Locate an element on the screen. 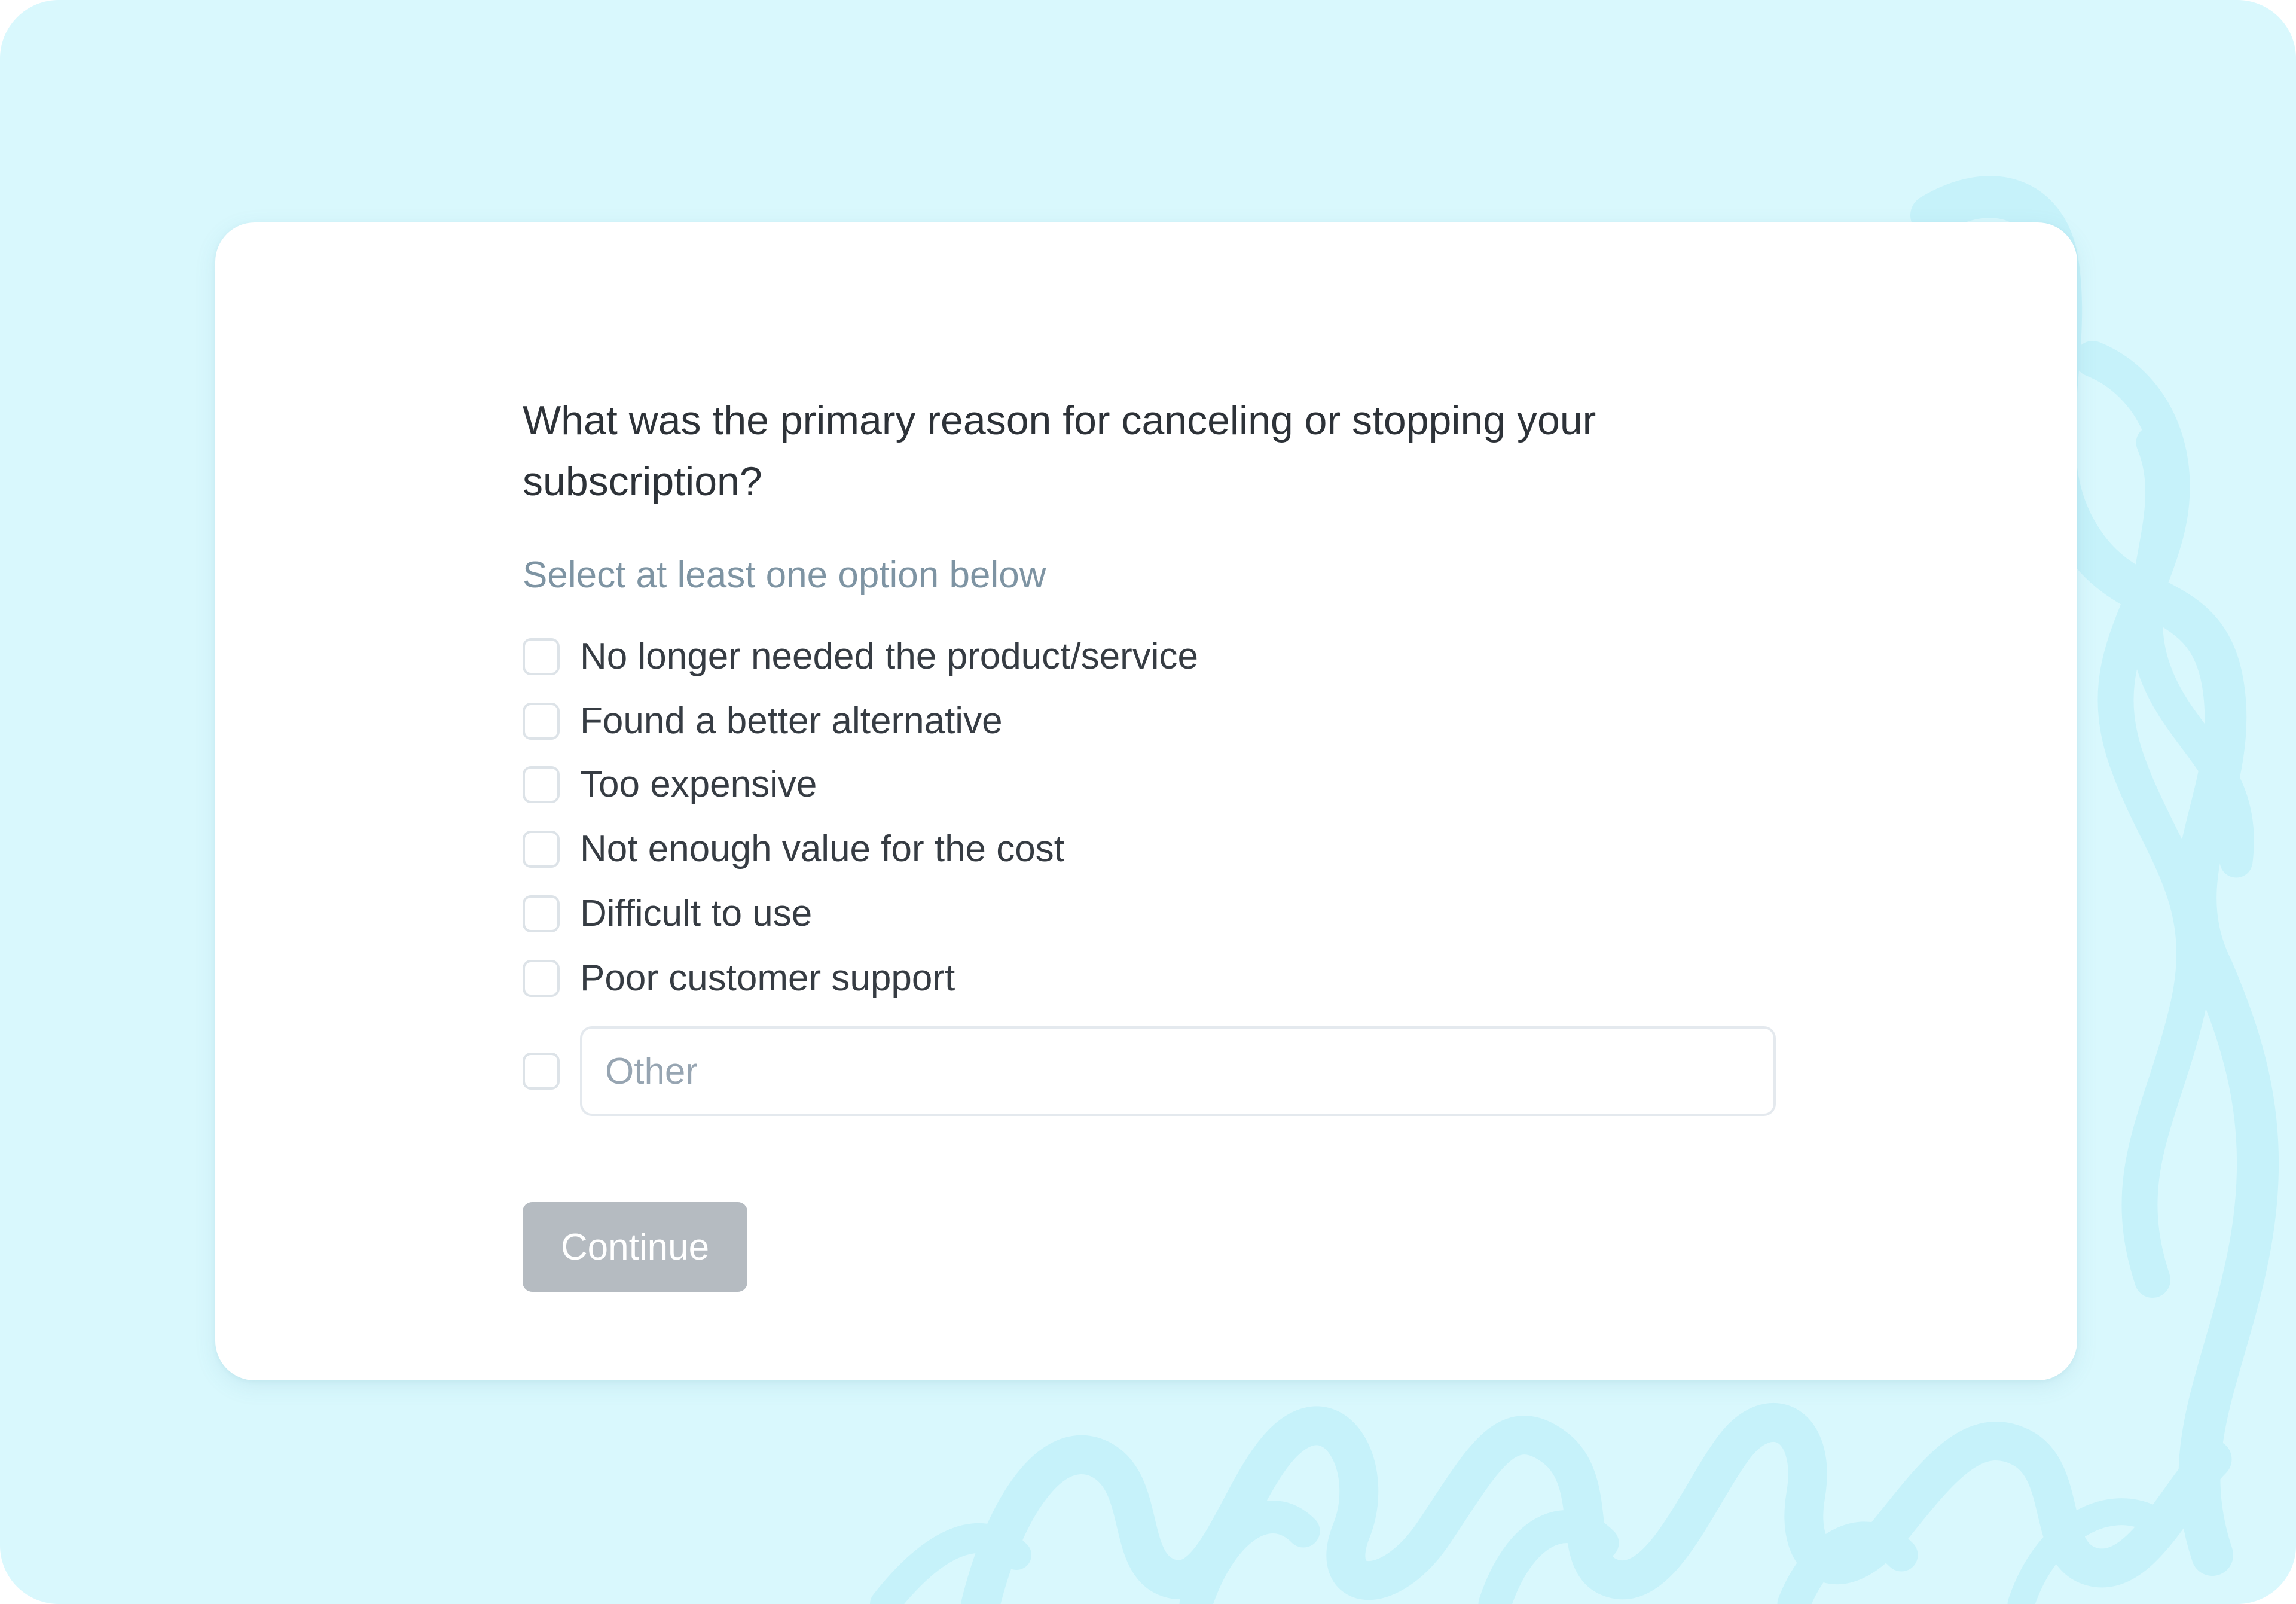 The image size is (2296, 1604). option-difficult-to-use: Difficult to use is located at coordinates (667, 914).